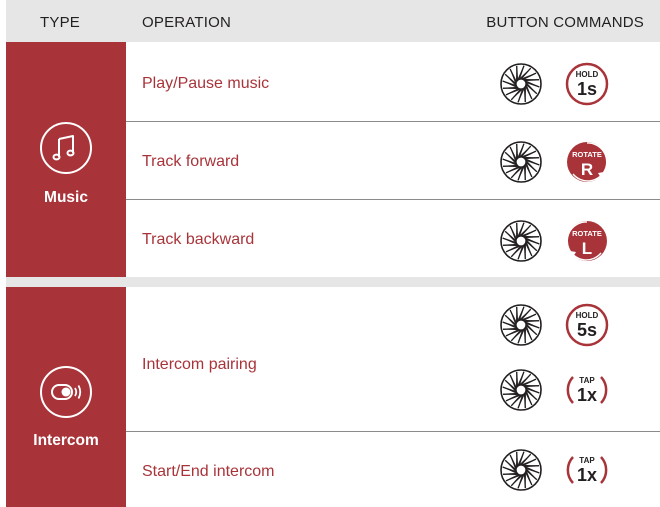 This screenshot has height=507, width=660. What do you see at coordinates (208, 471) in the screenshot?
I see `operation-start-end-intercom: Start/End intercom` at bounding box center [208, 471].